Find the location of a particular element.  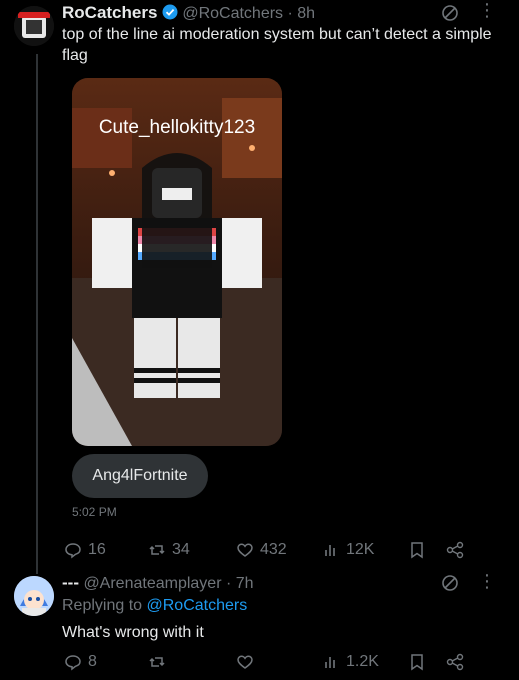

post-time: 8h is located at coordinates (306, 13).